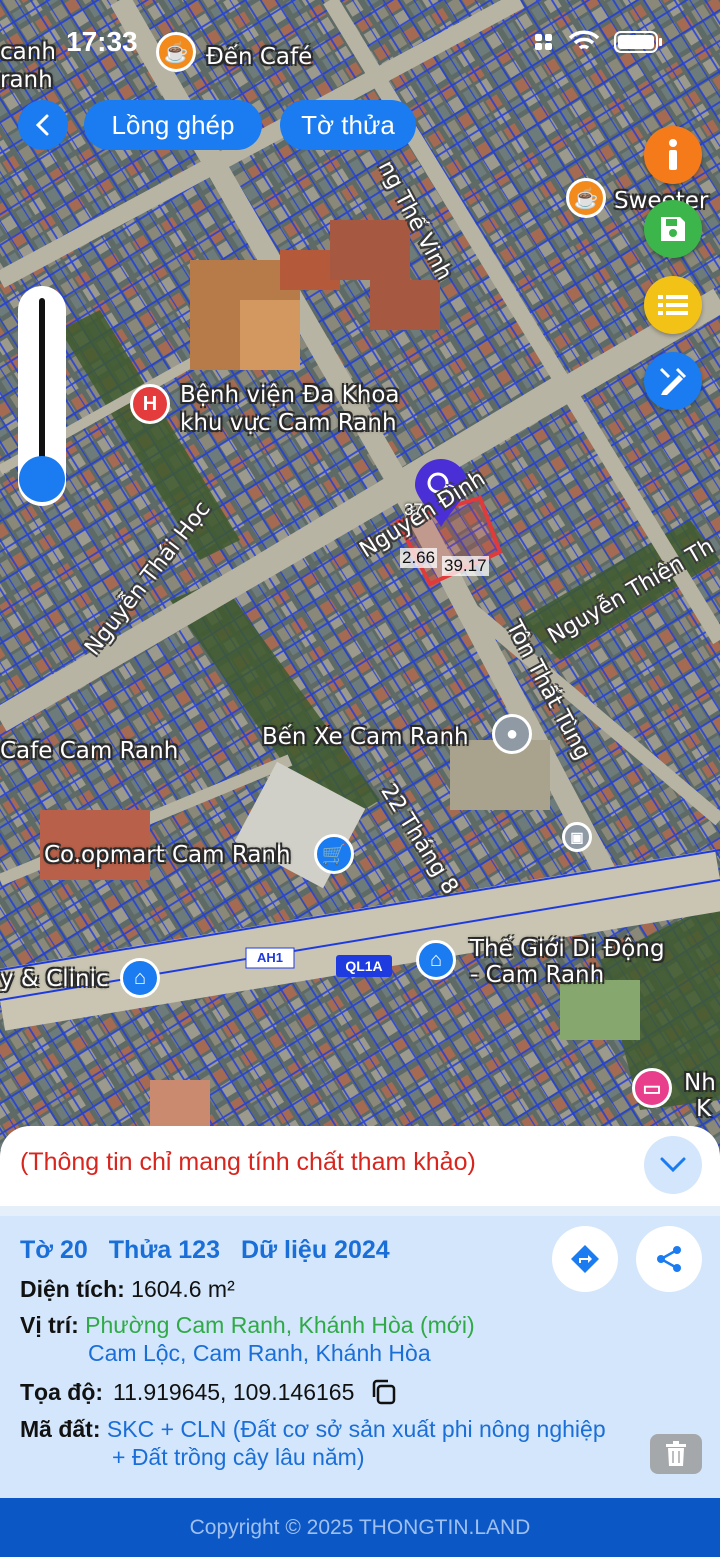  Describe the element at coordinates (567, 949) in the screenshot. I see `map-label-the-gioi-1: Thế Giới Di Động` at that location.